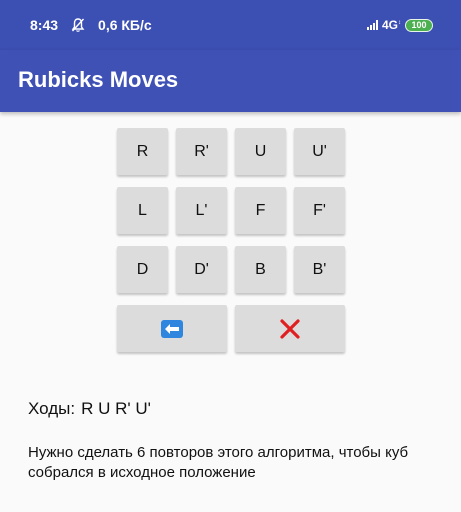 The width and height of the screenshot is (461, 512). Describe the element at coordinates (260, 269) in the screenshot. I see `move-button-b: B` at that location.